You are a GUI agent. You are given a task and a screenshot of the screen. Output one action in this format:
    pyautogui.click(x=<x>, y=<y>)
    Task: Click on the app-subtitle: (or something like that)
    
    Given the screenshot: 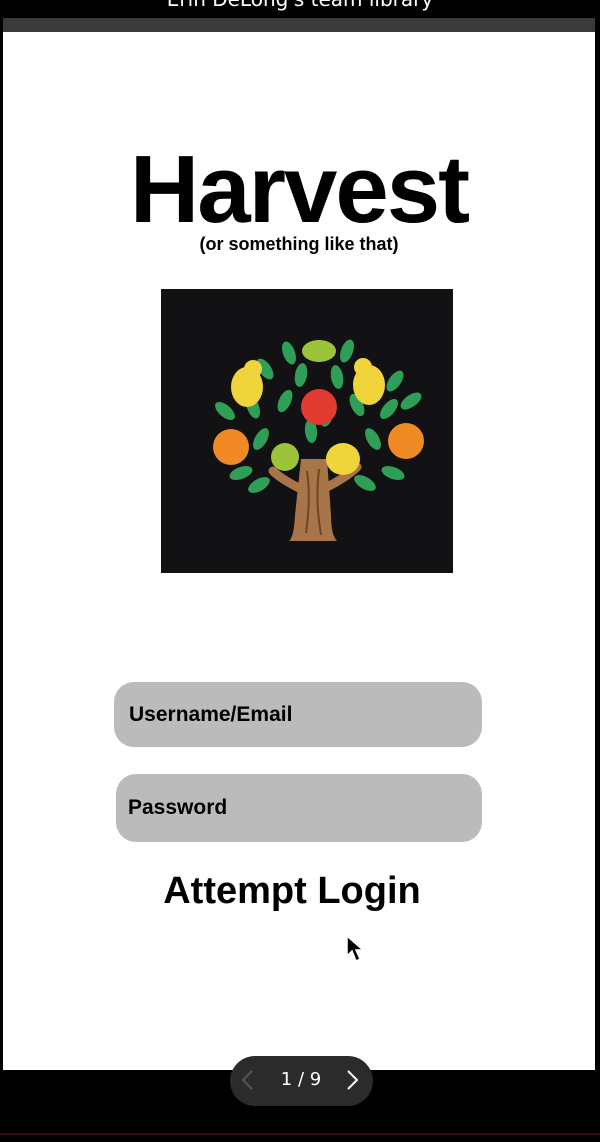 What is the action you would take?
    pyautogui.click(x=299, y=244)
    